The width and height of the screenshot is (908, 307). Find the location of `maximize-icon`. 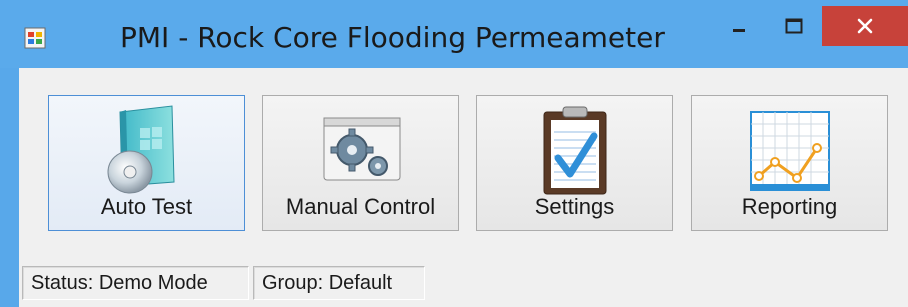

maximize-icon is located at coordinates (794, 26).